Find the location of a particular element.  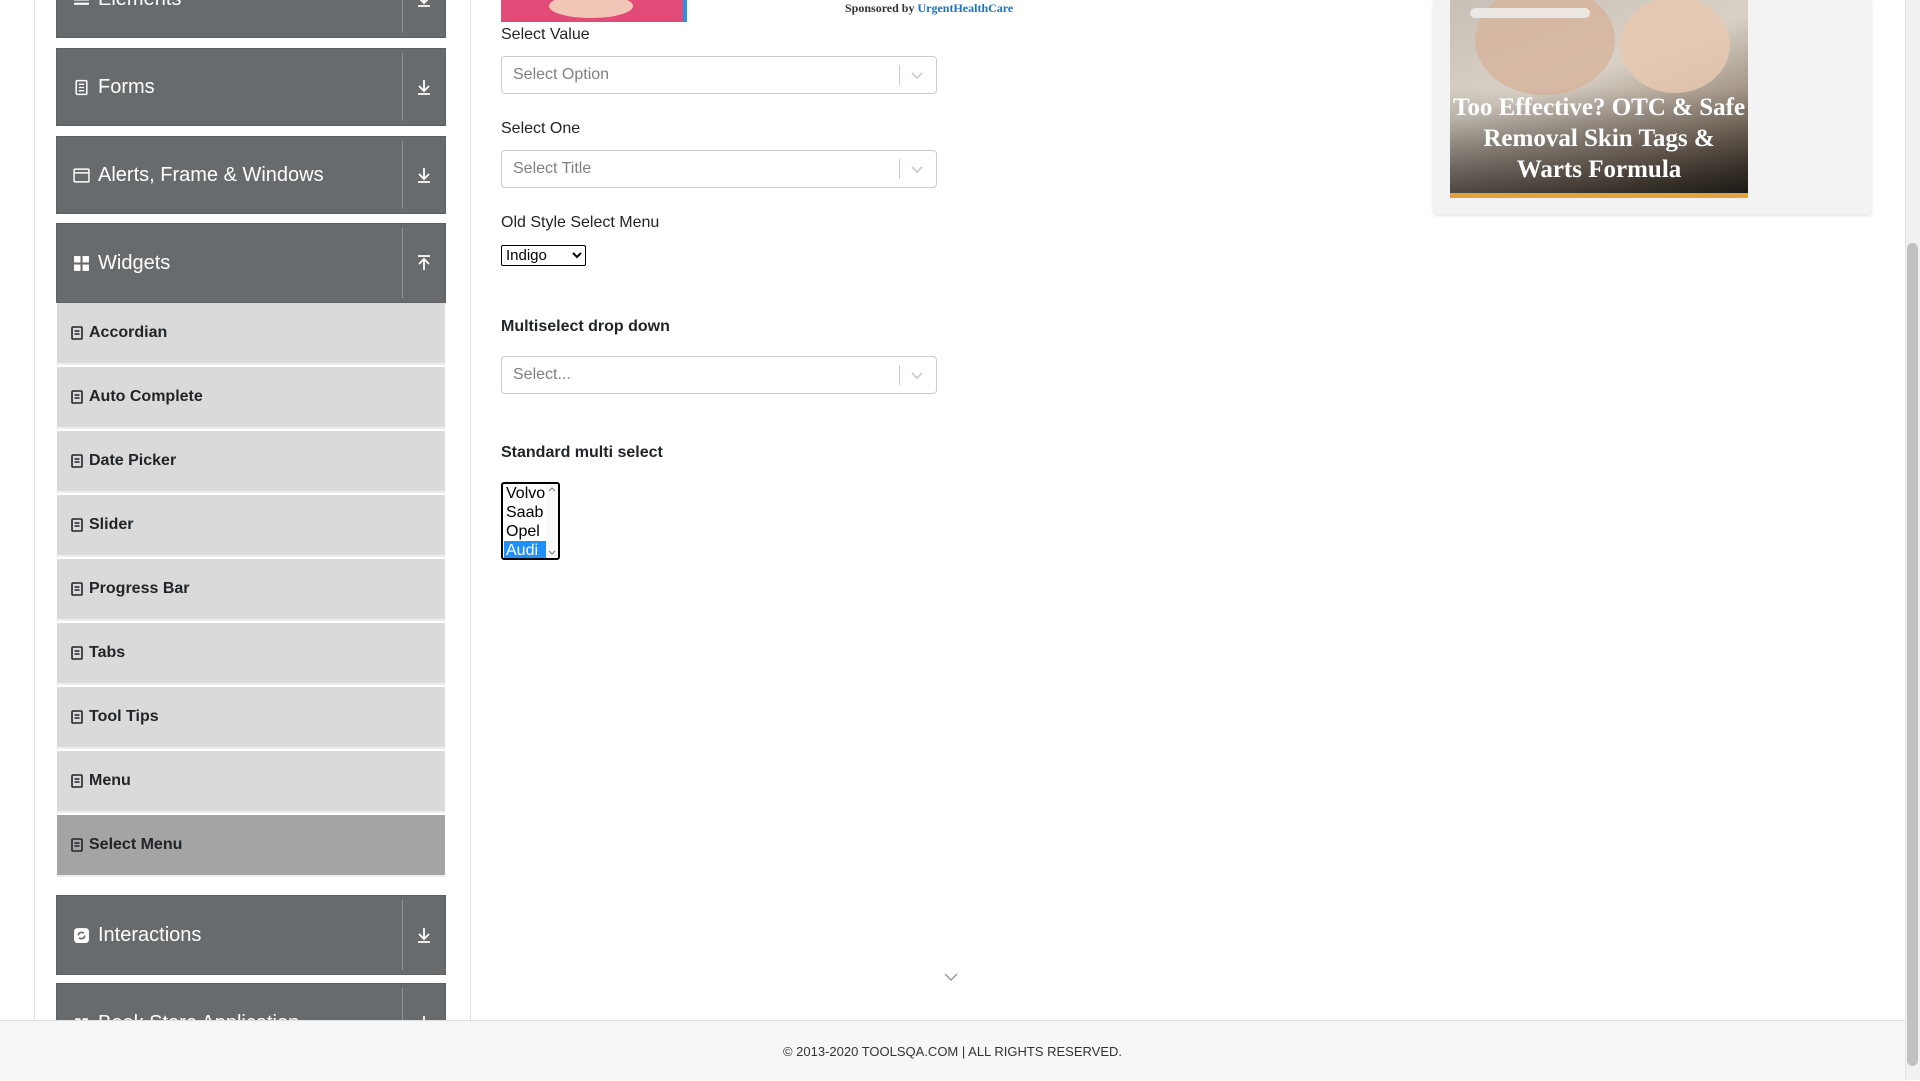

group-elements: Elements is located at coordinates (251, 19).